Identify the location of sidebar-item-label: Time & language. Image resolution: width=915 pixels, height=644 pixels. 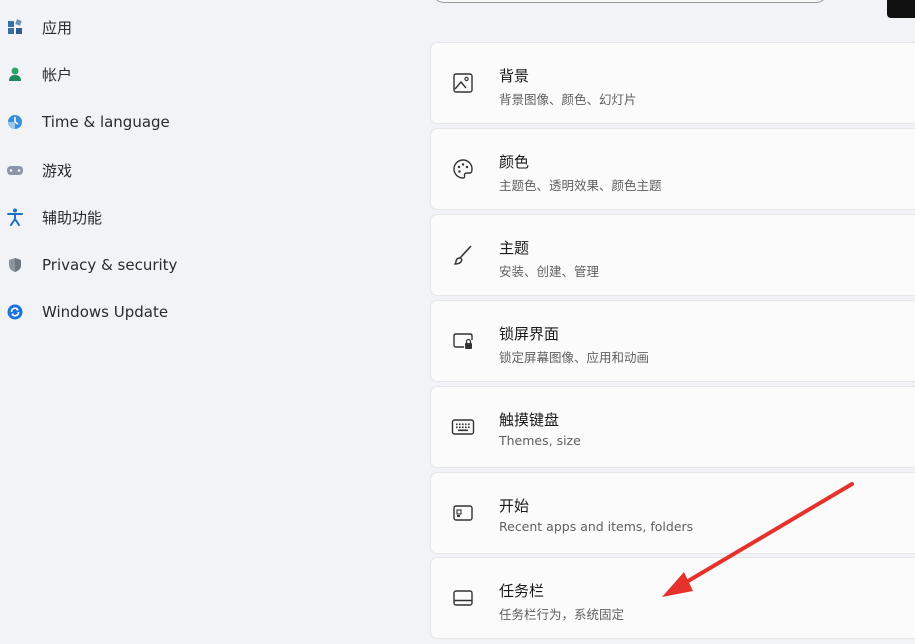
(106, 122).